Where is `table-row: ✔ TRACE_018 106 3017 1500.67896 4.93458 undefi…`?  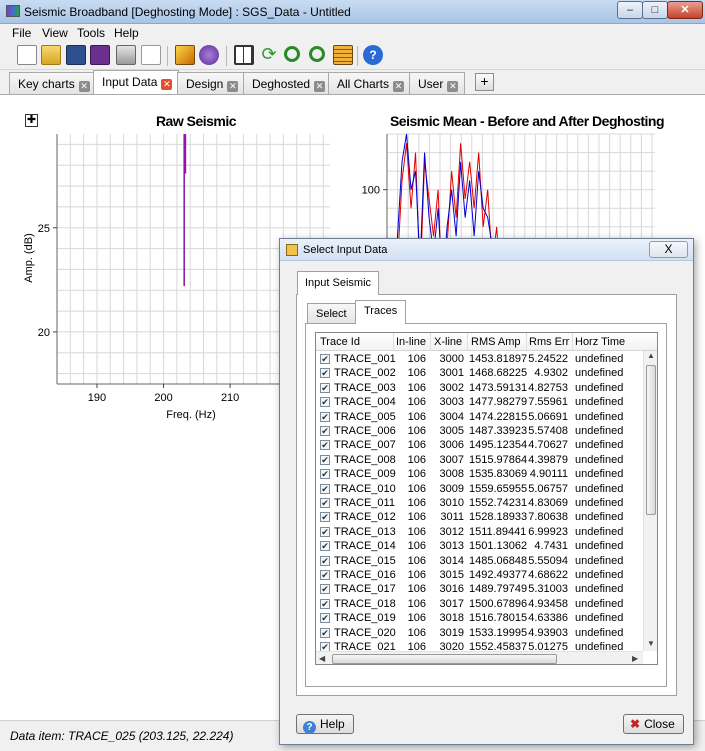 table-row: ✔ TRACE_018 106 3017 1500.67896 4.93458 undefi… is located at coordinates (479, 604).